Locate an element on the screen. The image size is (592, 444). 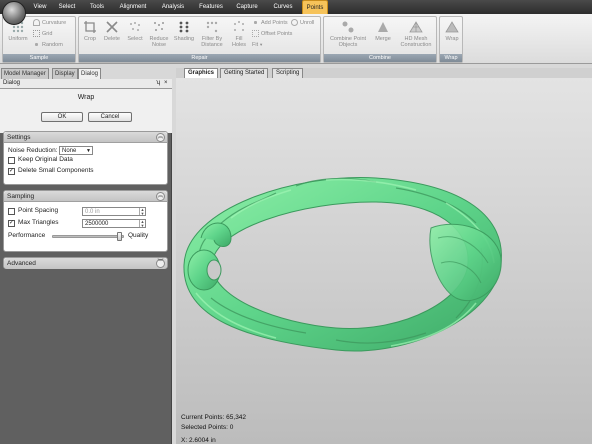
hd-mesh-construction-button: HD Mesh Construction is located at coordinates (416, 34).